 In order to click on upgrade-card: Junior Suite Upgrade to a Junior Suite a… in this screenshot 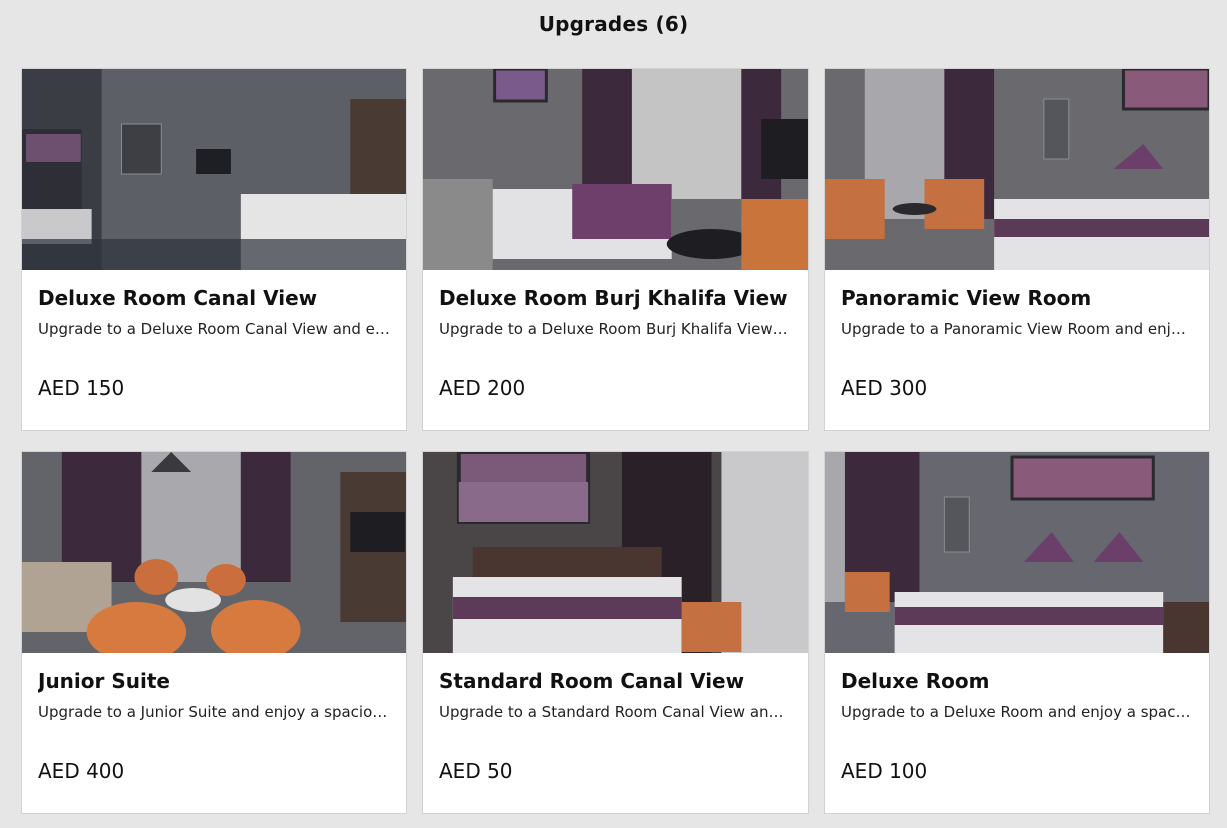, I will do `click(214, 632)`.